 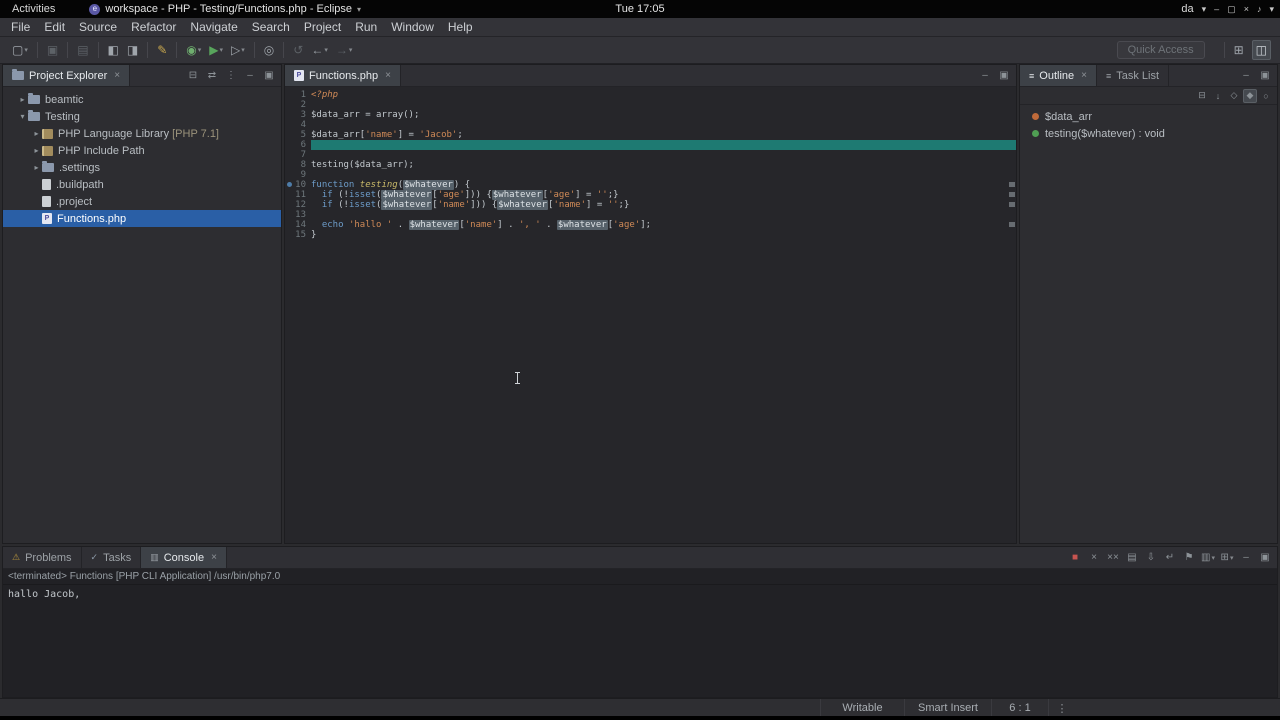 I want to click on line-number: 5, so click(x=303, y=135).